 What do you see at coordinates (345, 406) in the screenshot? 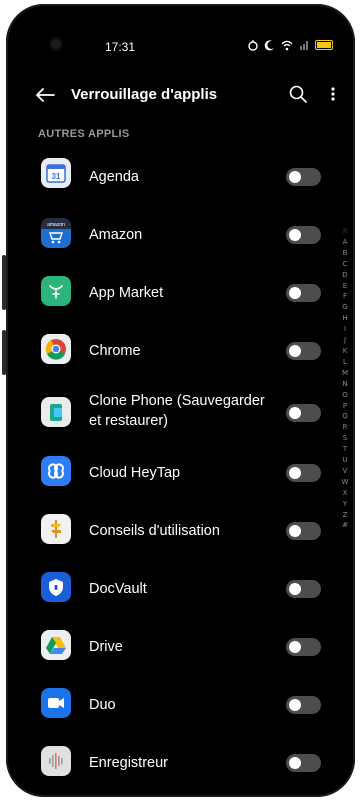
I see `alphabet-index-letter: P` at bounding box center [345, 406].